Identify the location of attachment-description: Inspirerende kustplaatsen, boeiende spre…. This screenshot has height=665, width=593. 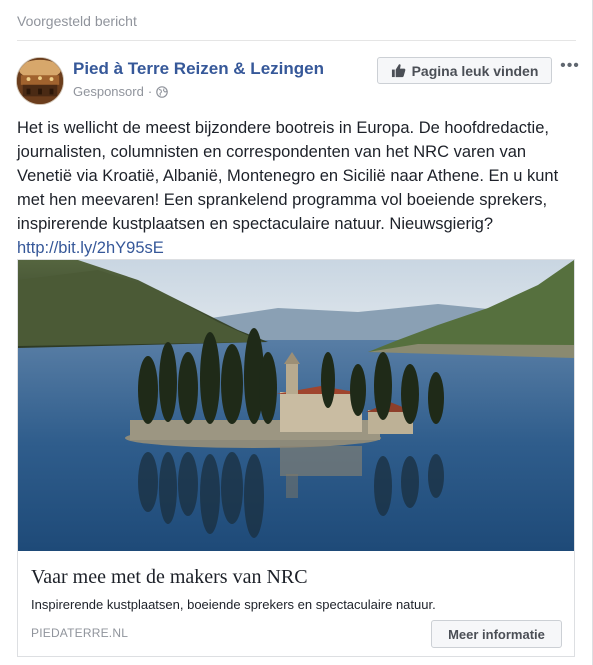
(233, 604).